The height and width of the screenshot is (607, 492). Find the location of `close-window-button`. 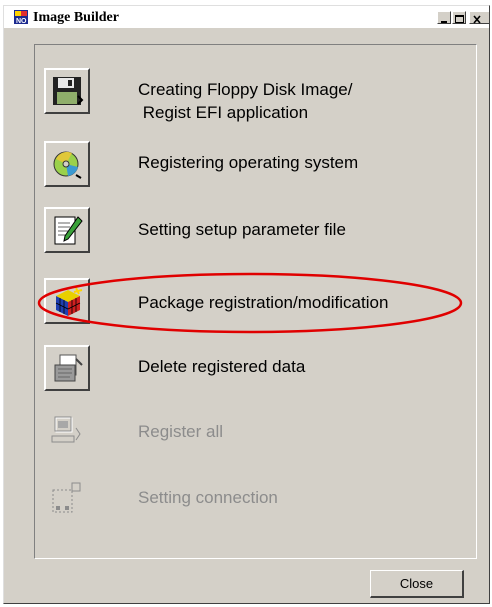

close-window-button is located at coordinates (479, 17).